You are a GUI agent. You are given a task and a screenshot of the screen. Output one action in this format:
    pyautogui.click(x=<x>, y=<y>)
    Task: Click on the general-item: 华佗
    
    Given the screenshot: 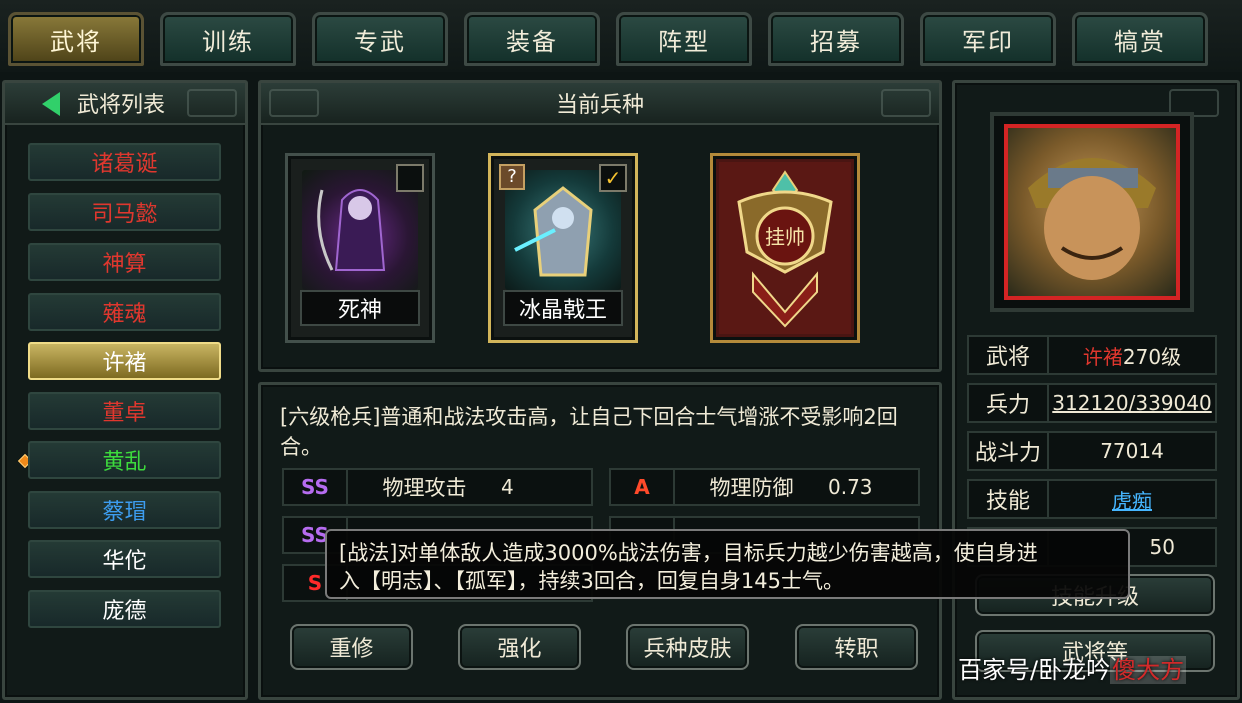 What is the action you would take?
    pyautogui.click(x=124, y=559)
    